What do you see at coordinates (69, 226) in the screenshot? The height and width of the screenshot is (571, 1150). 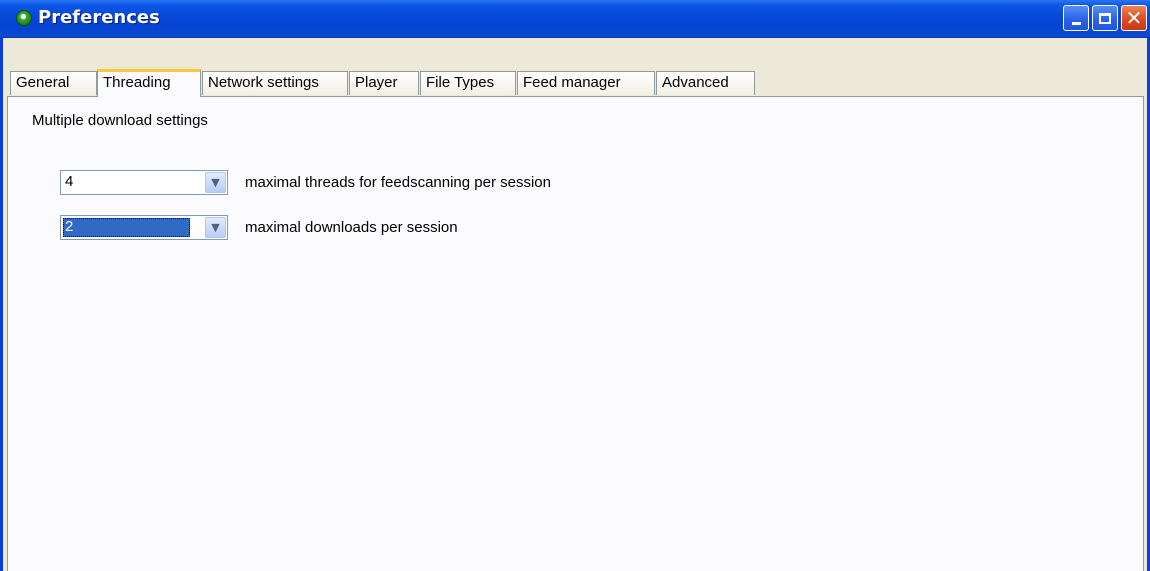 I see `select-value: 2` at bounding box center [69, 226].